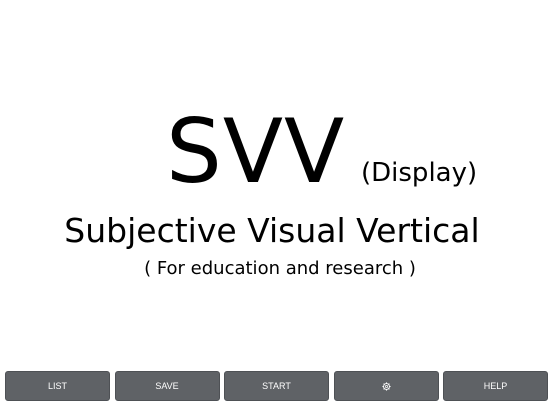  Describe the element at coordinates (256, 151) in the screenshot. I see `app-title: SVV` at that location.